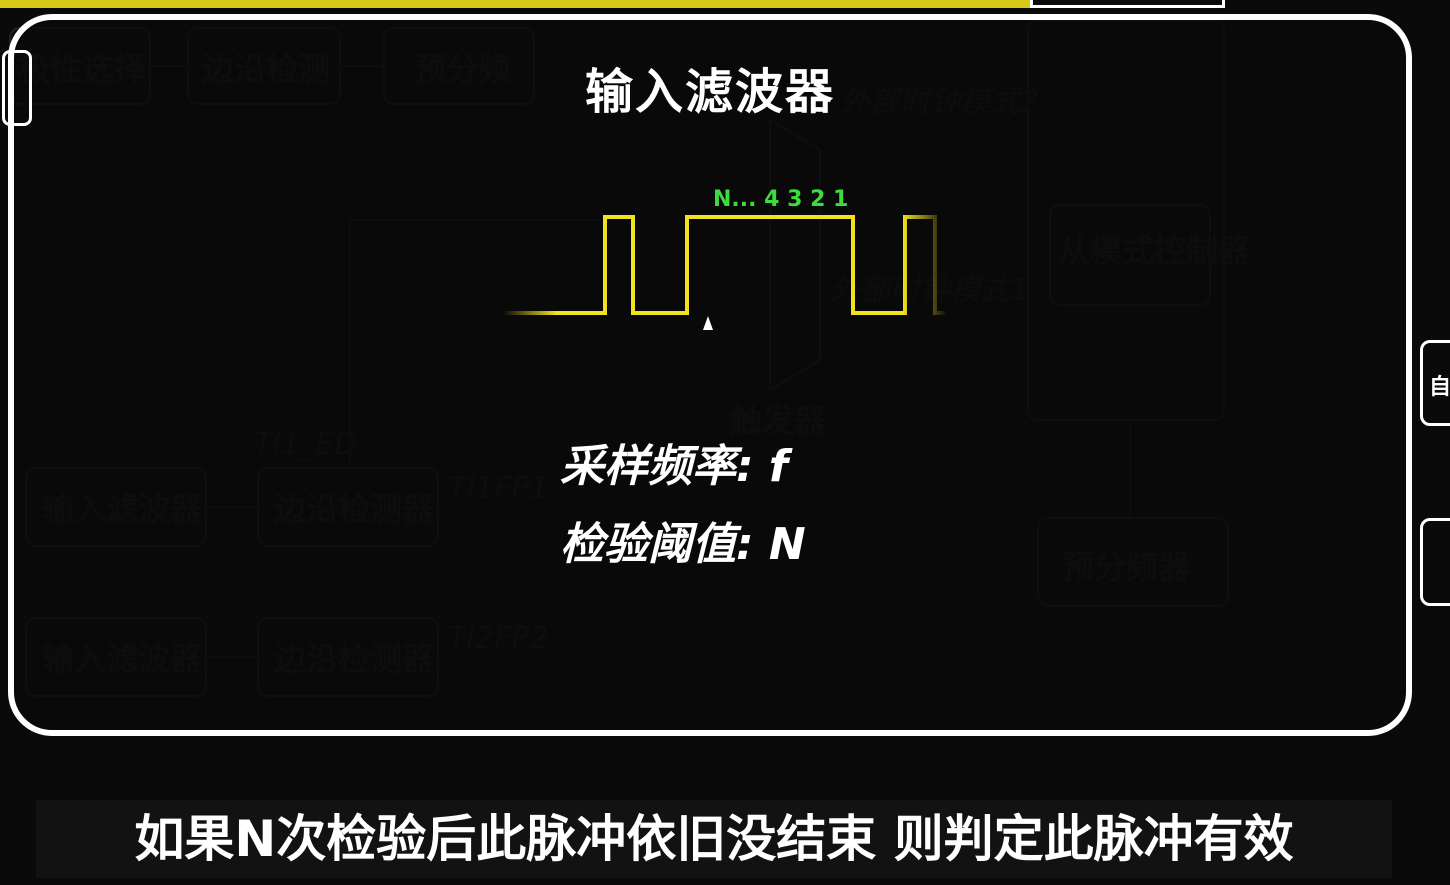 This screenshot has height=885, width=1450. What do you see at coordinates (725, 265) in the screenshot?
I see `signal-trace` at bounding box center [725, 265].